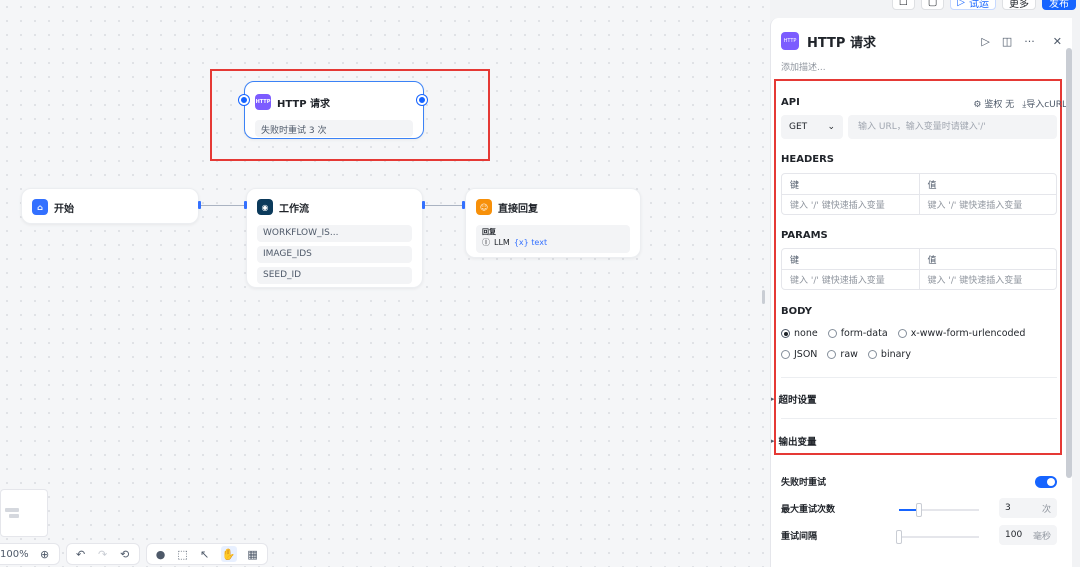  I want to click on body-radio-none: none, so click(799, 333).